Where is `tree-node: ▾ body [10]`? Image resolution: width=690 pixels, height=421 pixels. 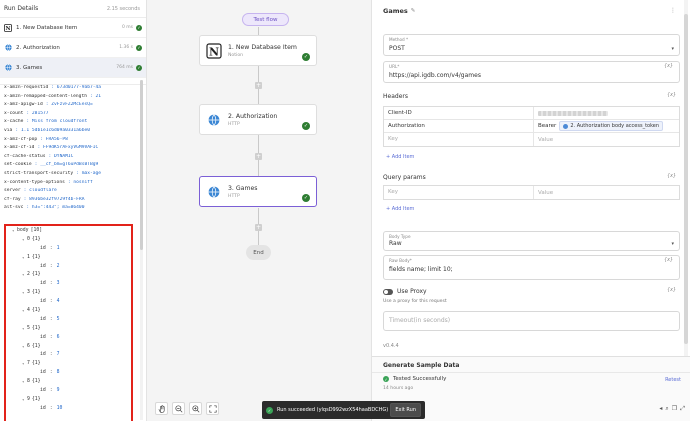
tree-node: ▾ body [10] is located at coordinates (68, 230).